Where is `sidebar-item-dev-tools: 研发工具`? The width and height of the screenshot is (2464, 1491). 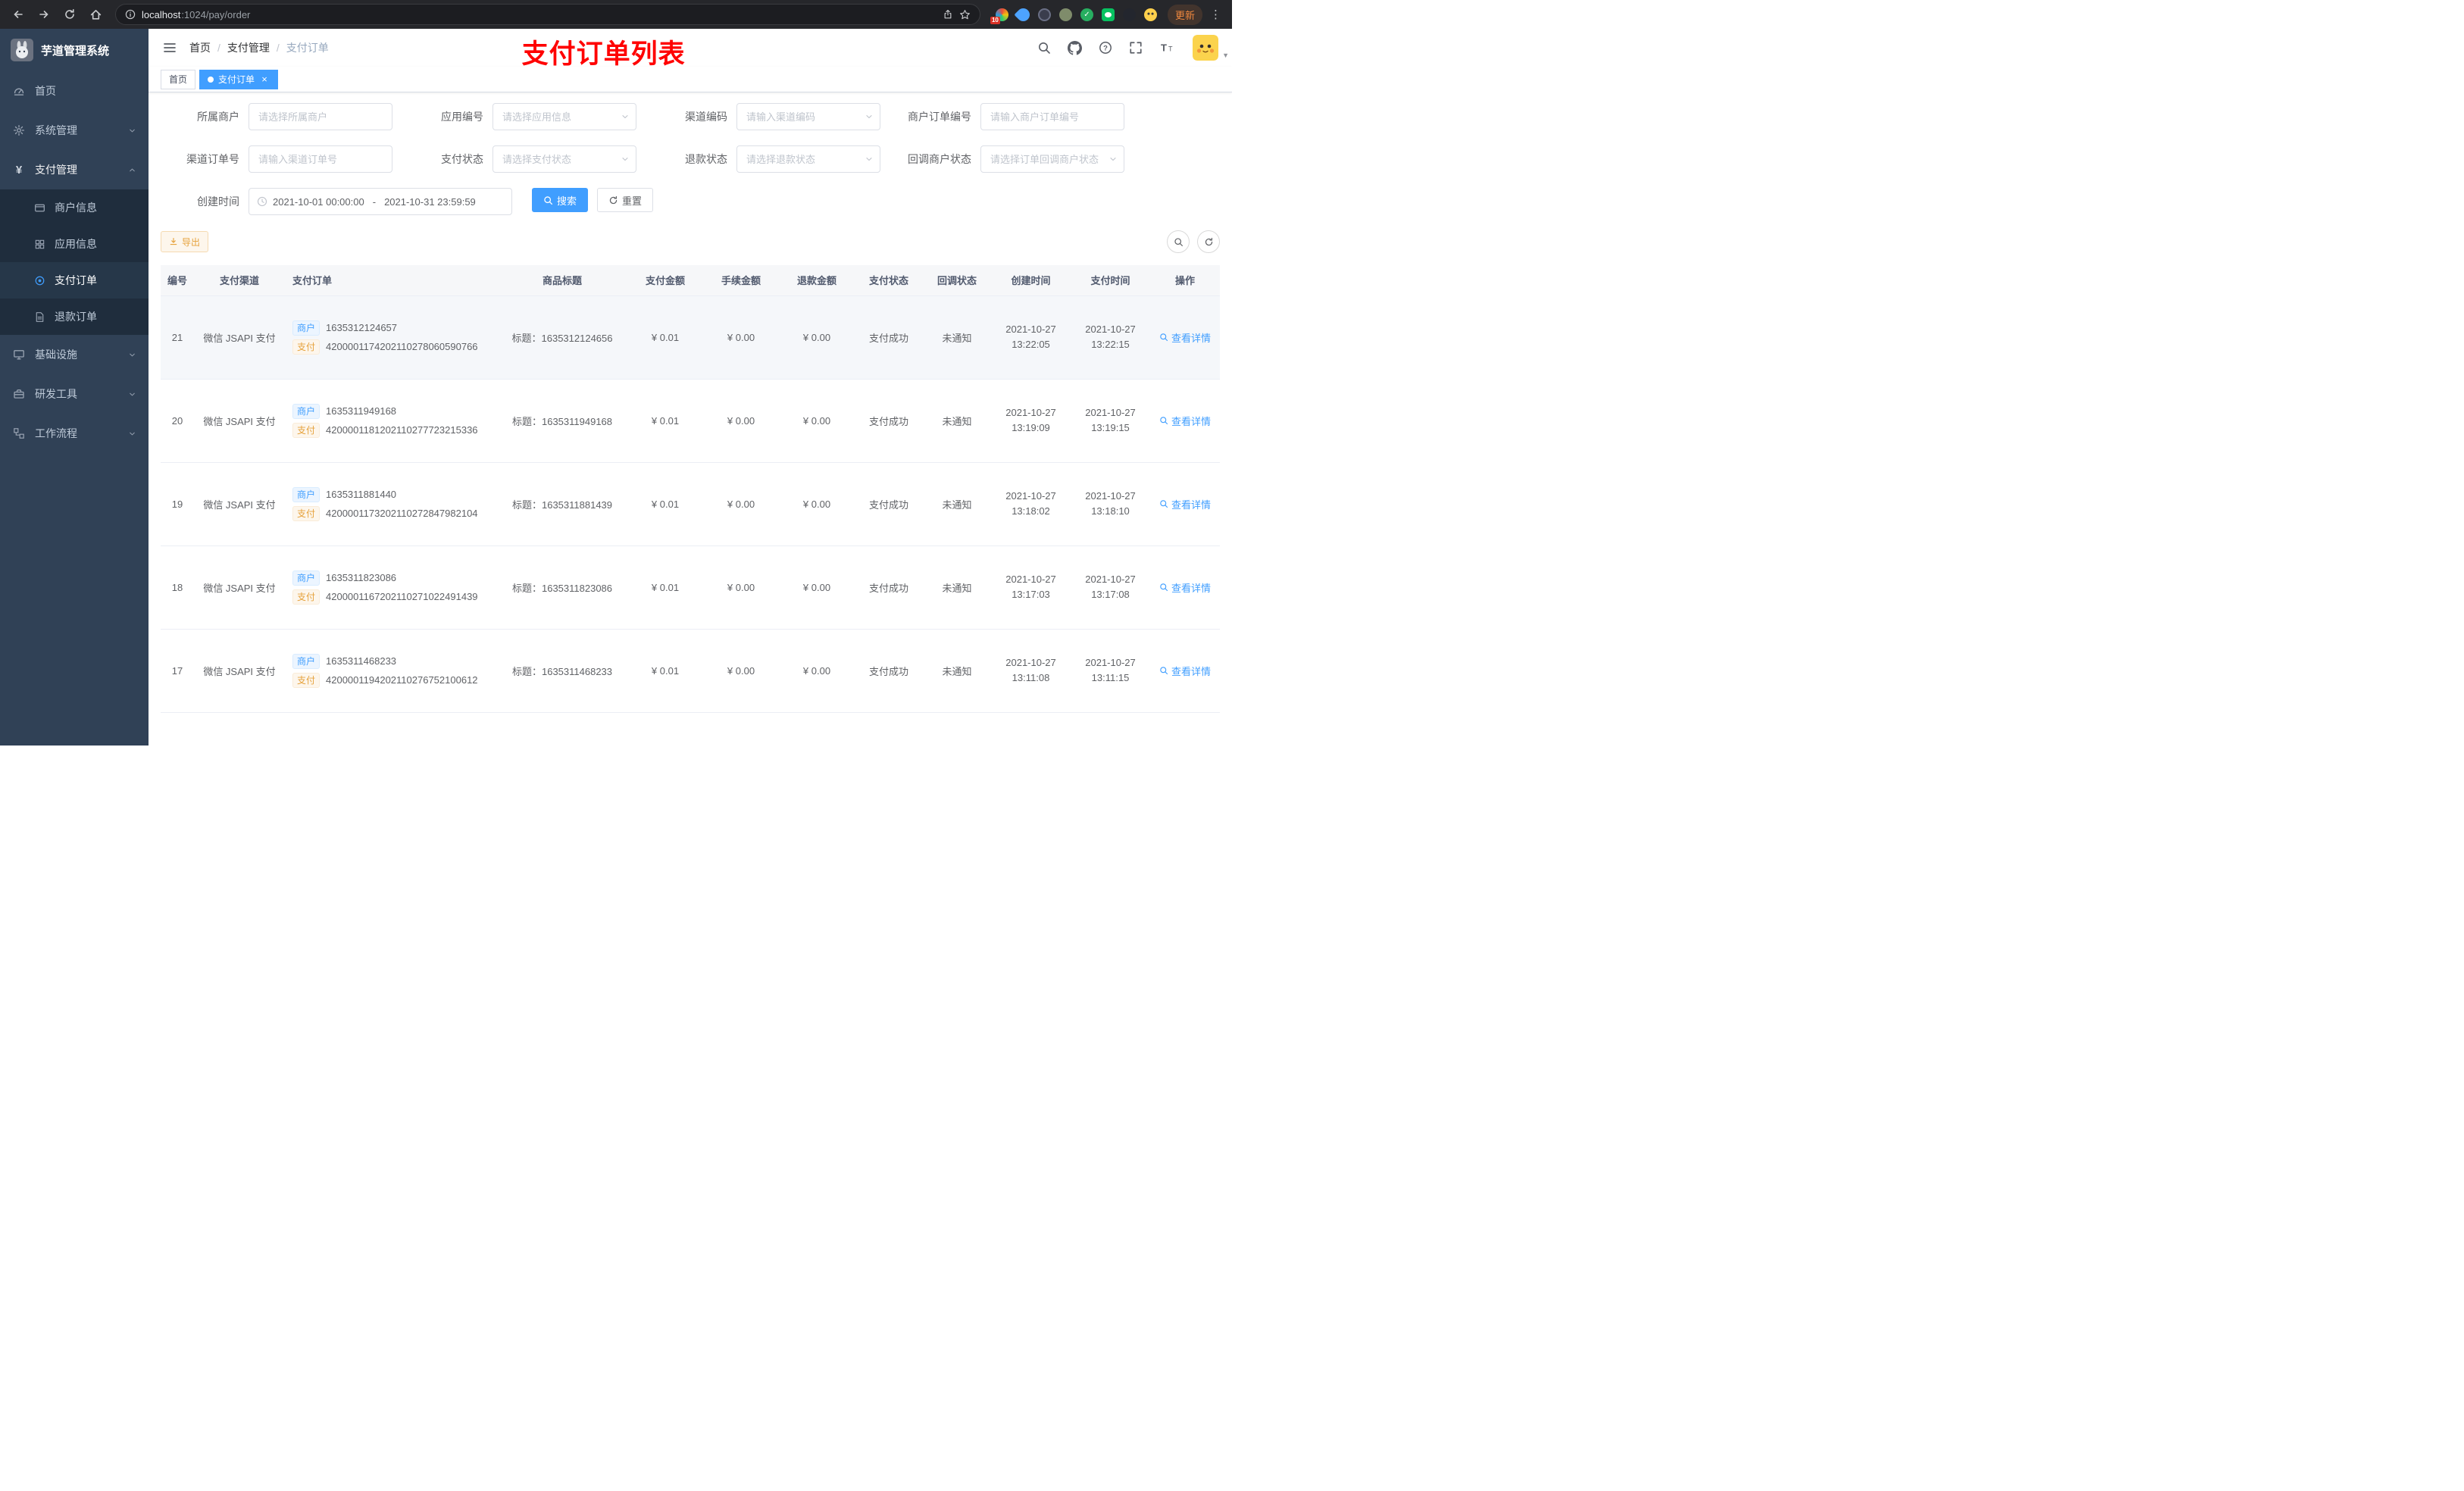 sidebar-item-dev-tools: 研发工具 is located at coordinates (74, 394).